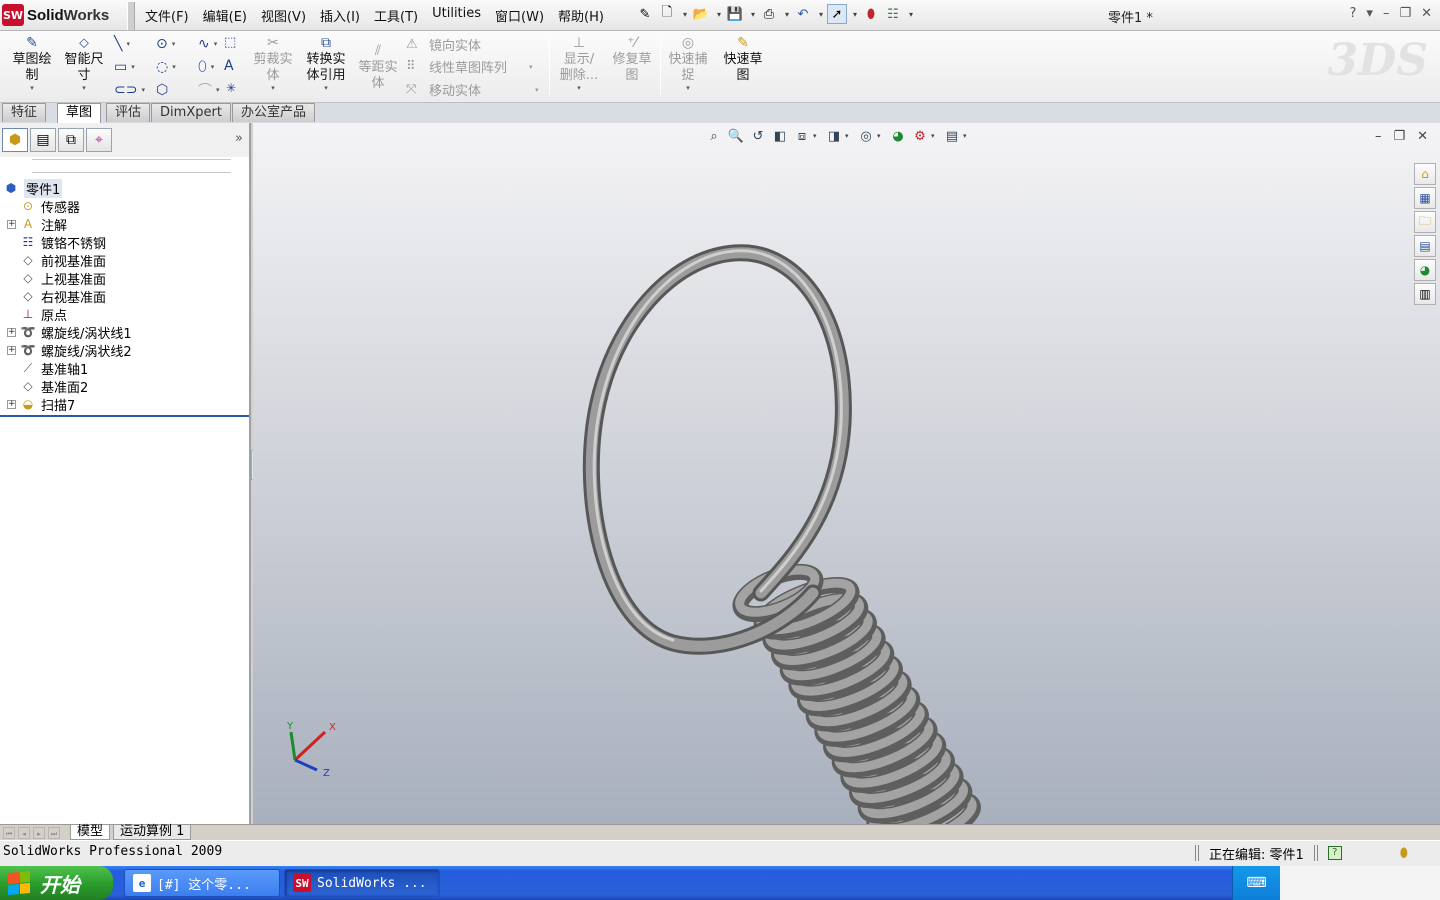 This screenshot has height=900, width=1440. Describe the element at coordinates (124, 404) in the screenshot. I see `tree-item: + ◒ 扫描7` at that location.